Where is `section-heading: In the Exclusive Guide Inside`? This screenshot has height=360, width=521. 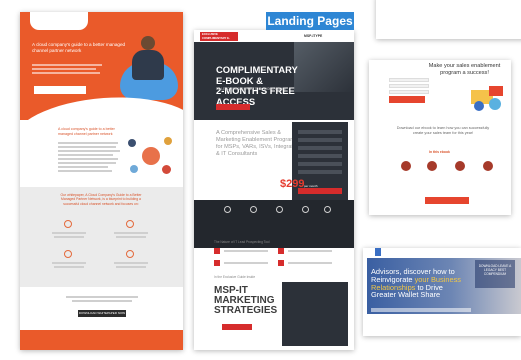
section-heading: In the Exclusive Guide Inside is located at coordinates (235, 277).